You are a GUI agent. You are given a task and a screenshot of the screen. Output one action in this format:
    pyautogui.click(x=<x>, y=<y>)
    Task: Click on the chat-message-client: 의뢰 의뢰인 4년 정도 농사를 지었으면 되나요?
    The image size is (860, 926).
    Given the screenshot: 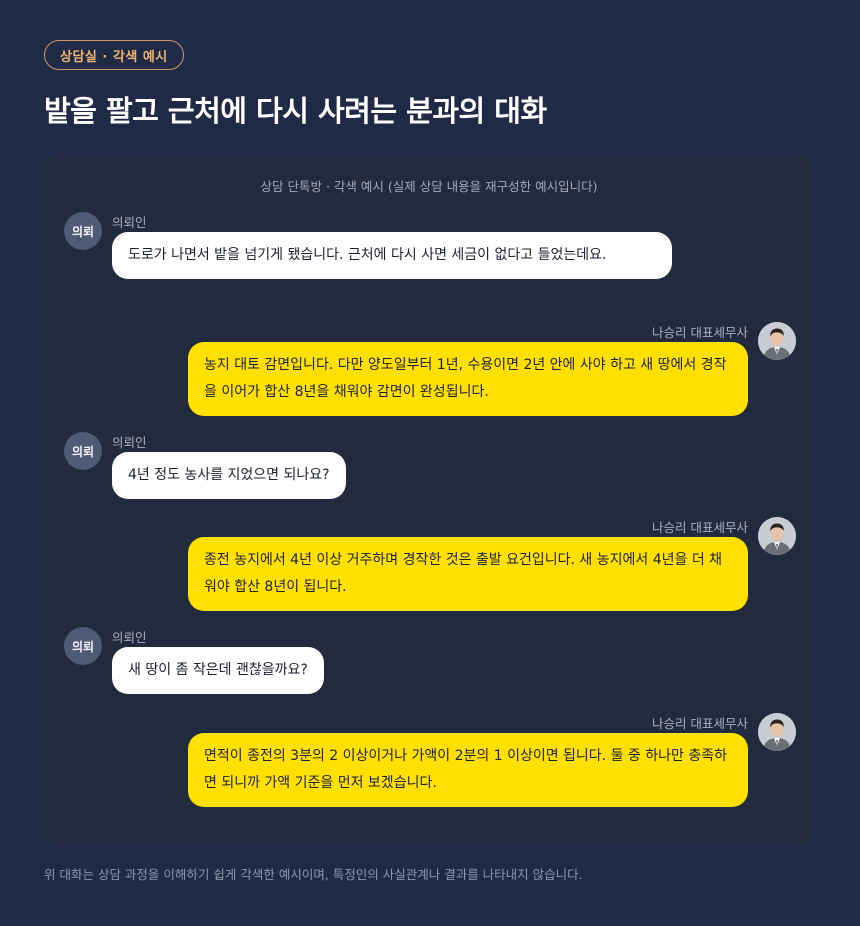 What is the action you would take?
    pyautogui.click(x=244, y=467)
    